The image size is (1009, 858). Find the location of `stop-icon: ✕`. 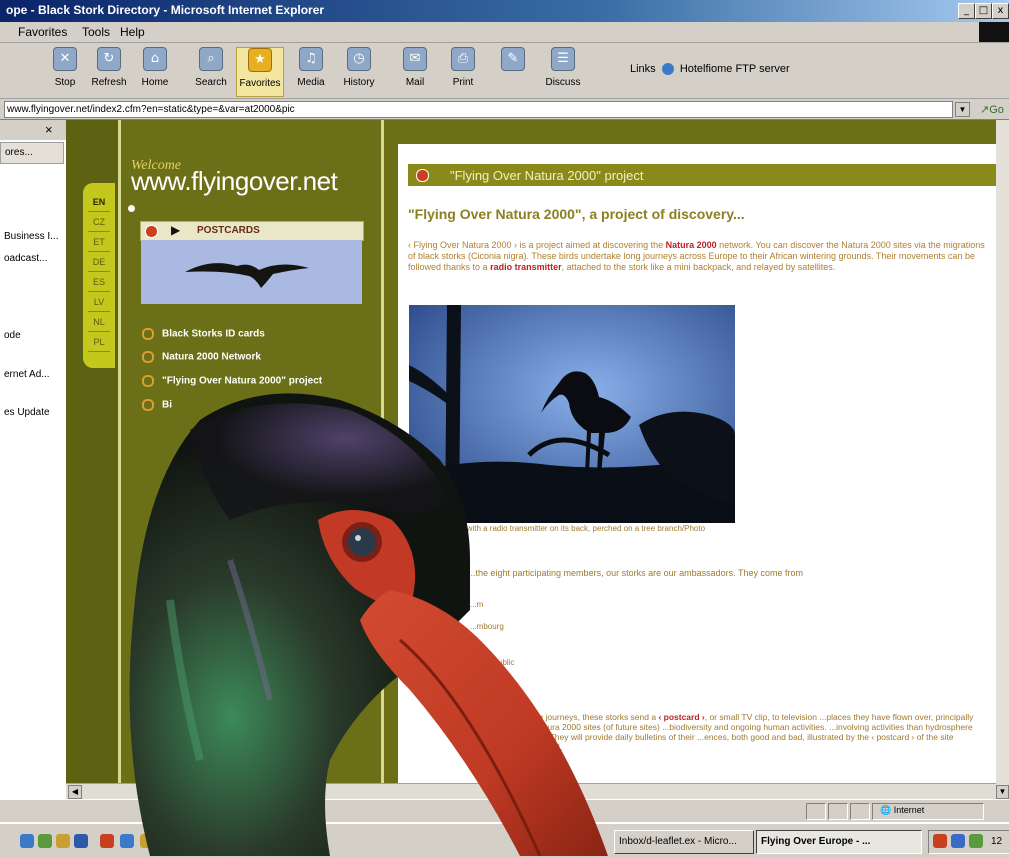

stop-icon: ✕ is located at coordinates (65, 59).